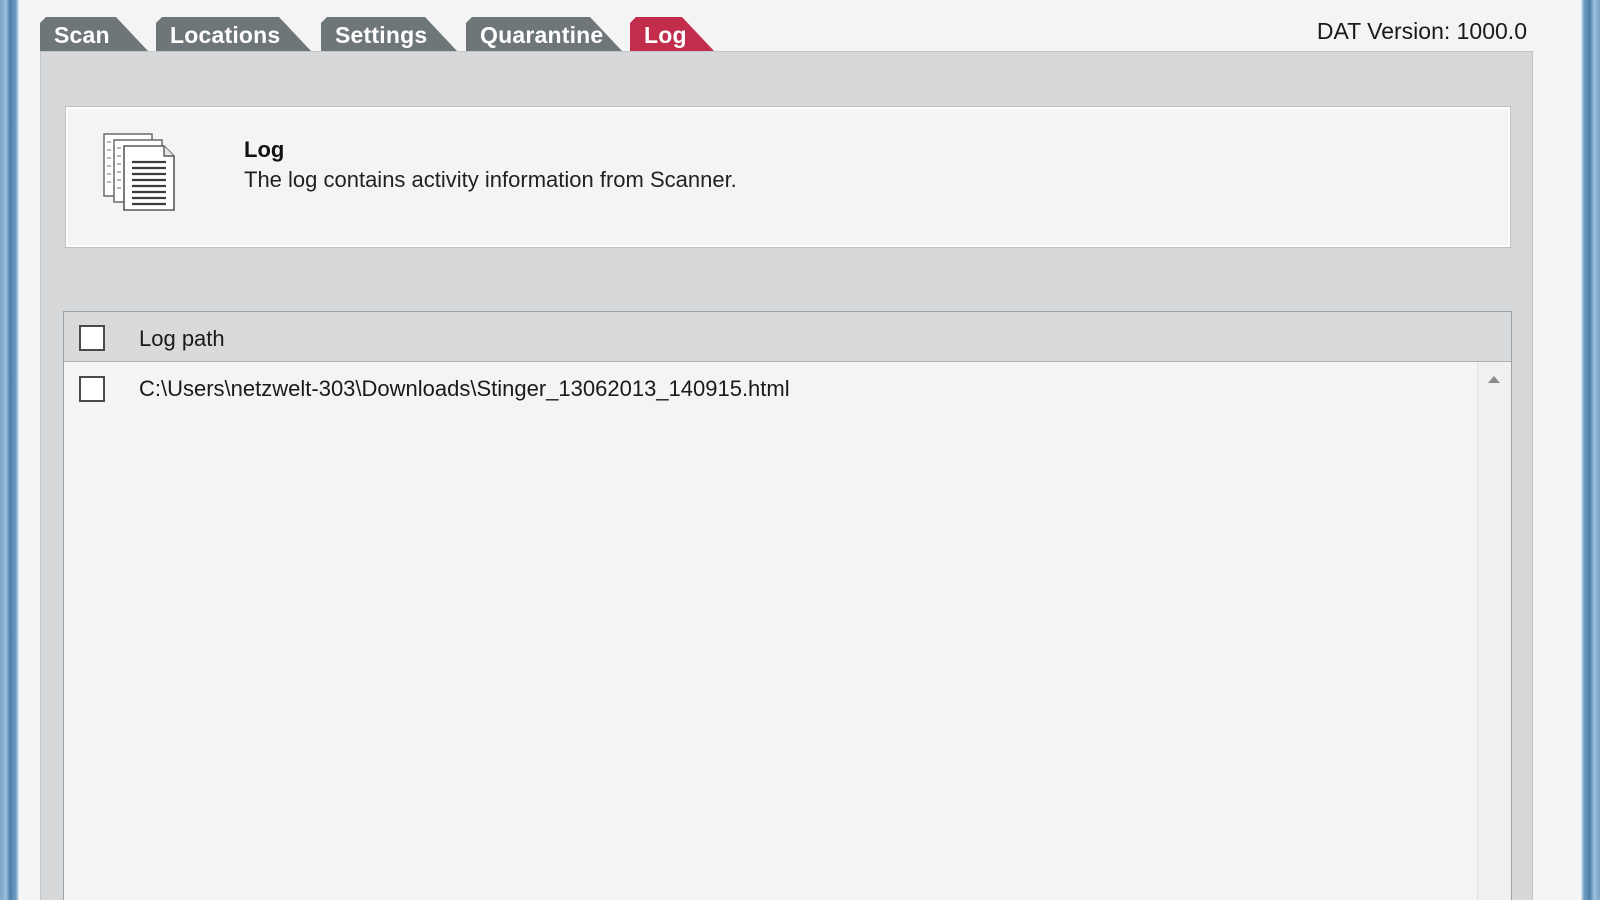 The height and width of the screenshot is (900, 1600). I want to click on log-path-column-header: Log path, so click(182, 339).